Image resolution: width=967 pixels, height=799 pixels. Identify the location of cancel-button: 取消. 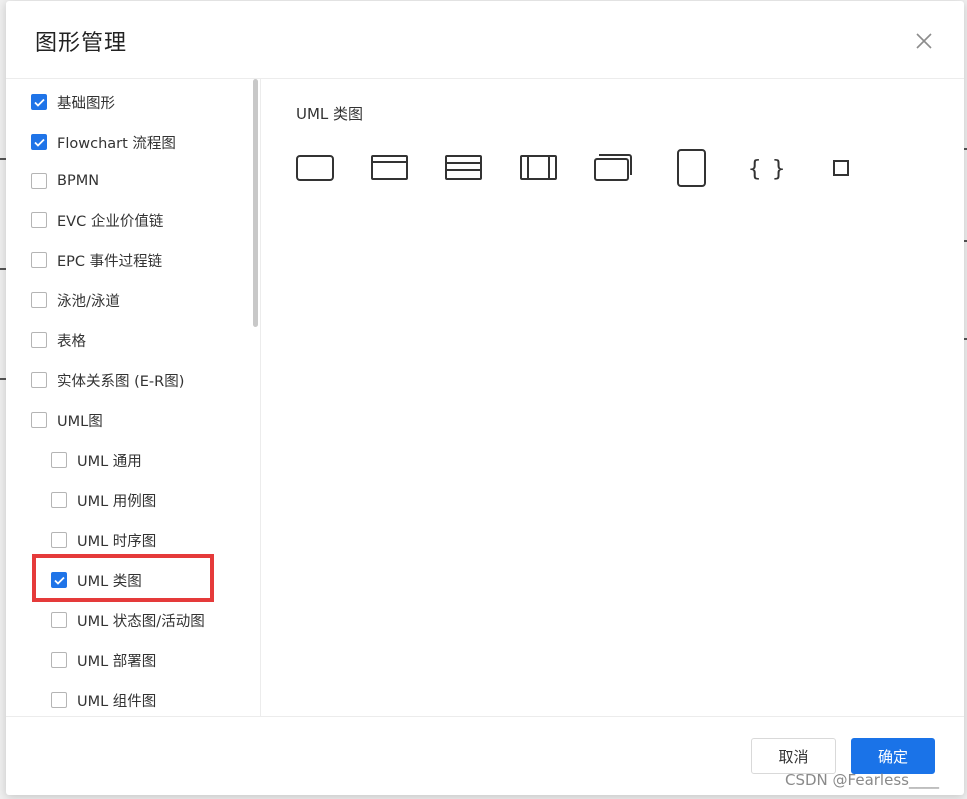
(793, 756).